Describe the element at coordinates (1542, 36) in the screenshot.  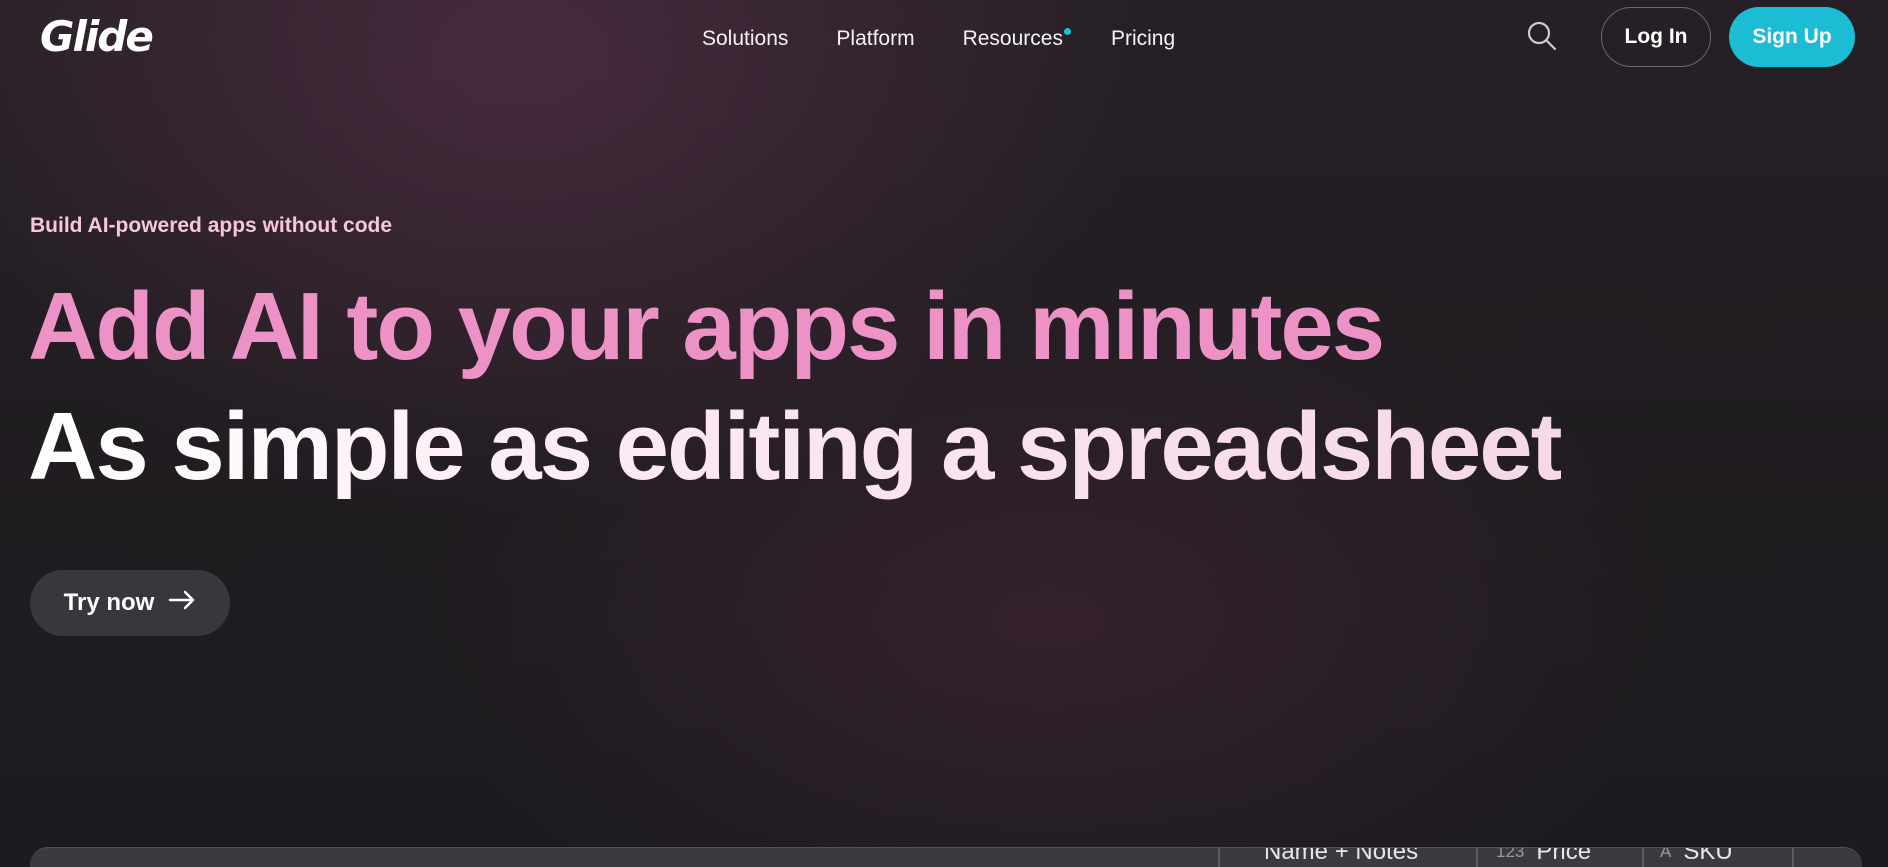
I see `search-icon` at that location.